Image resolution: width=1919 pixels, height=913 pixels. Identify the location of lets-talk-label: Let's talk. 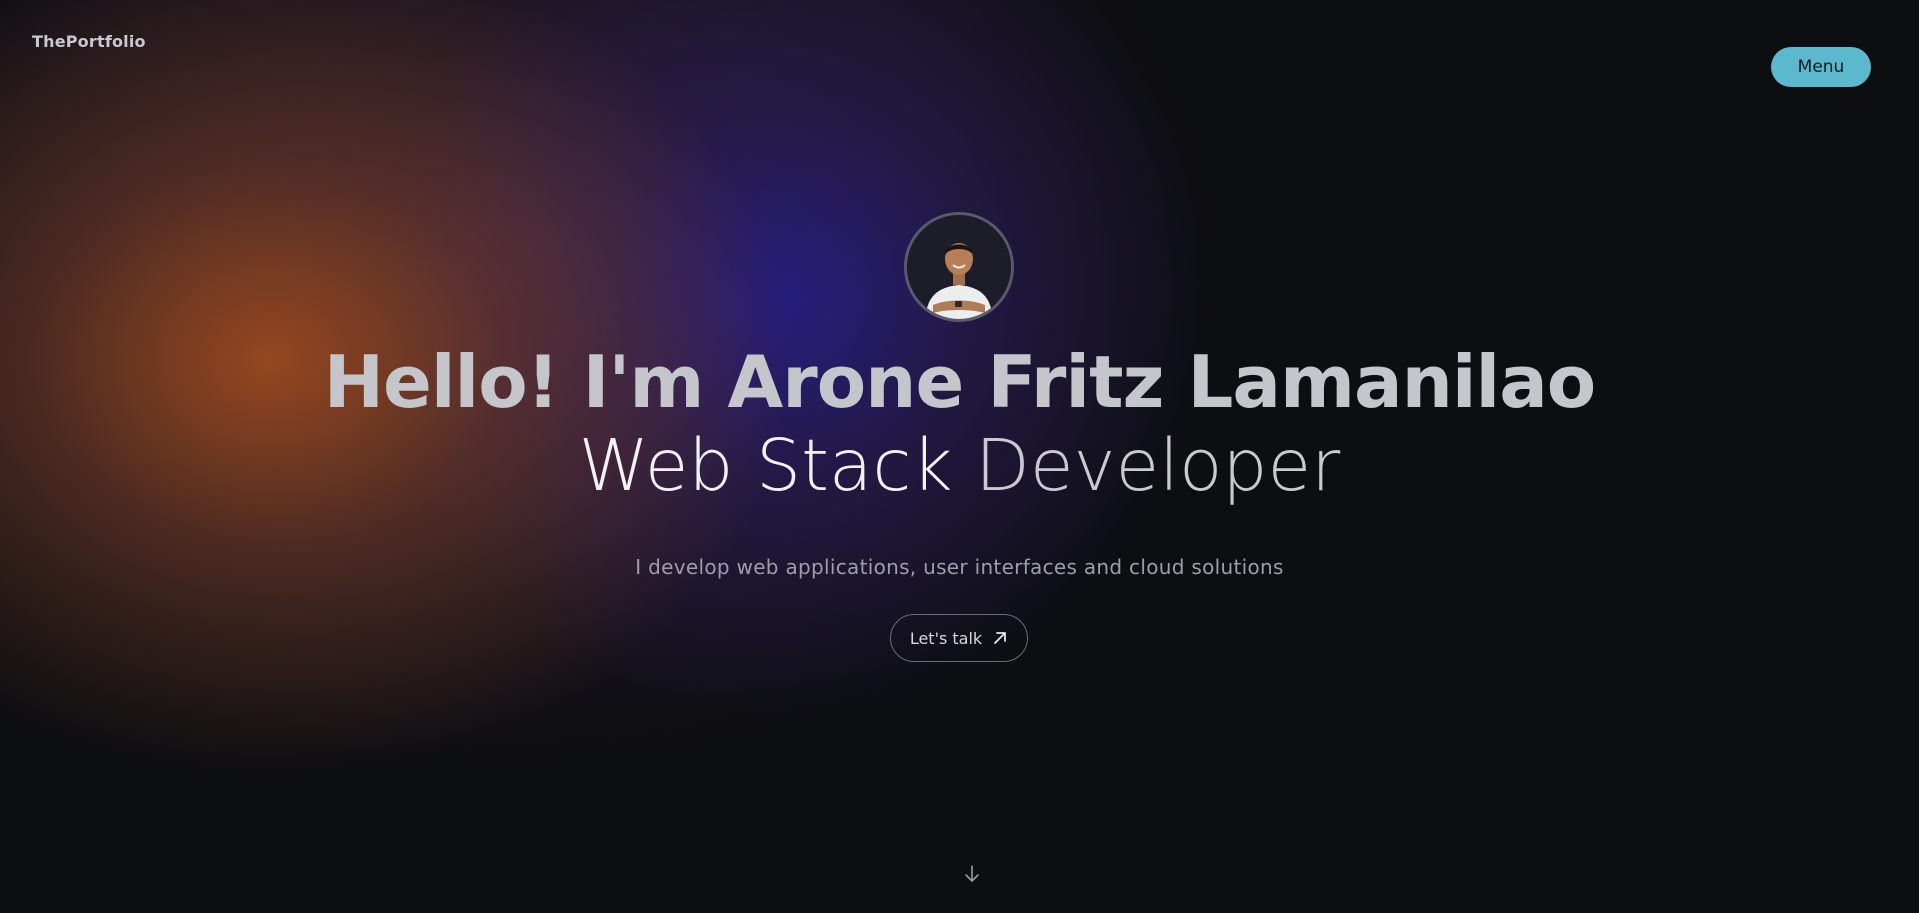
(946, 638).